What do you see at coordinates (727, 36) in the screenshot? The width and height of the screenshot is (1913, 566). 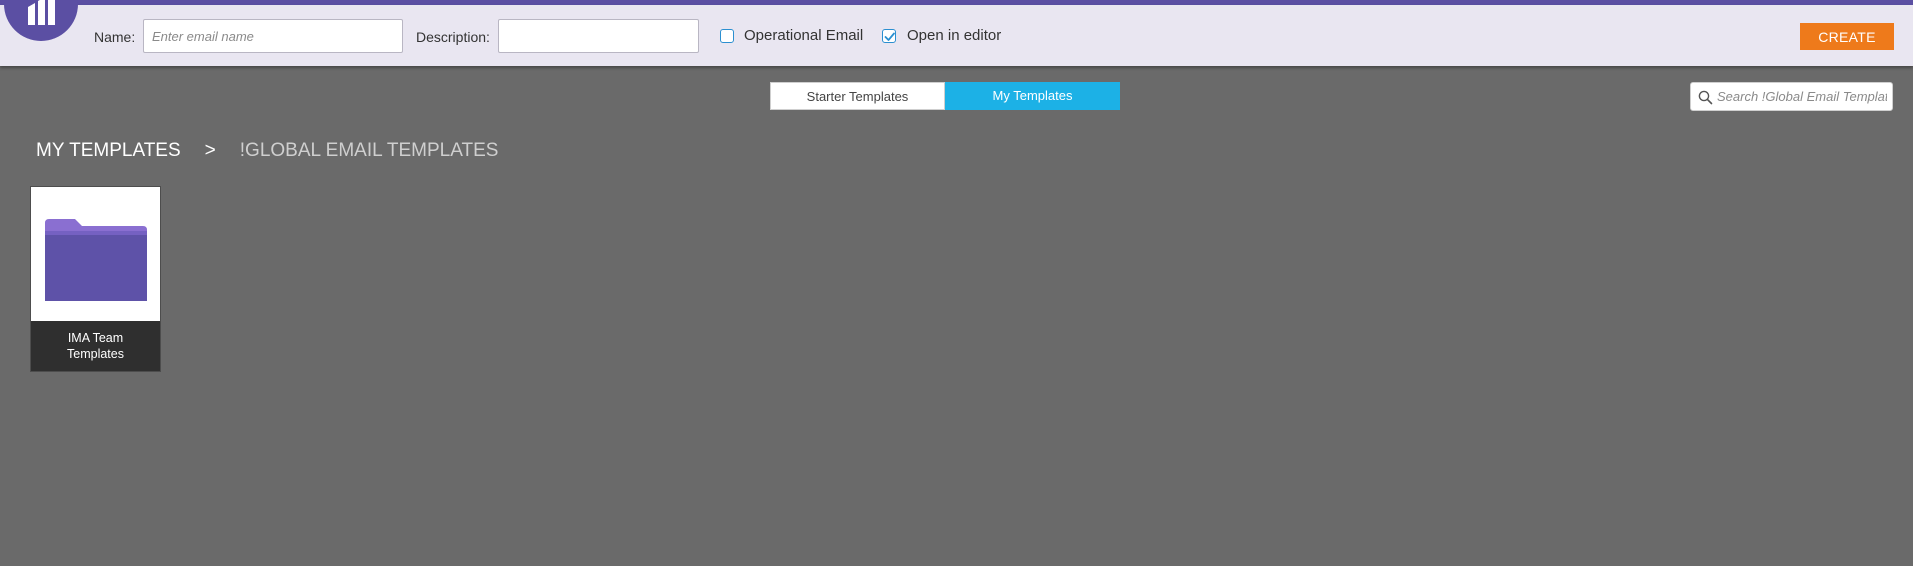 I see `operational-email-checkbox` at bounding box center [727, 36].